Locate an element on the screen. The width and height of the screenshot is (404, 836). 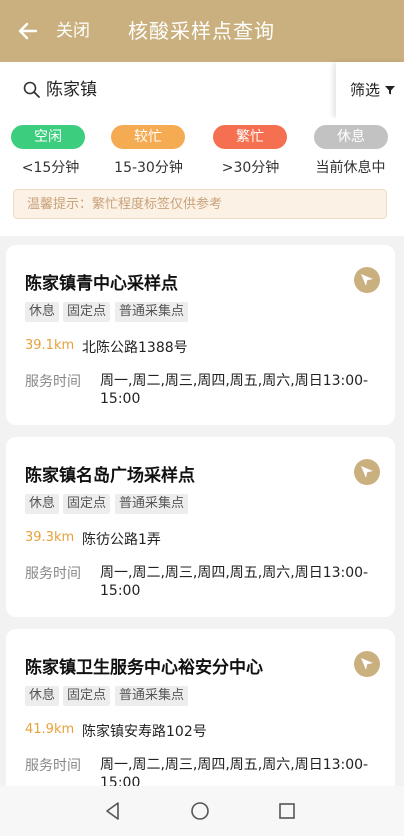
legend-pill-idle: 空闲 is located at coordinates (48, 137).